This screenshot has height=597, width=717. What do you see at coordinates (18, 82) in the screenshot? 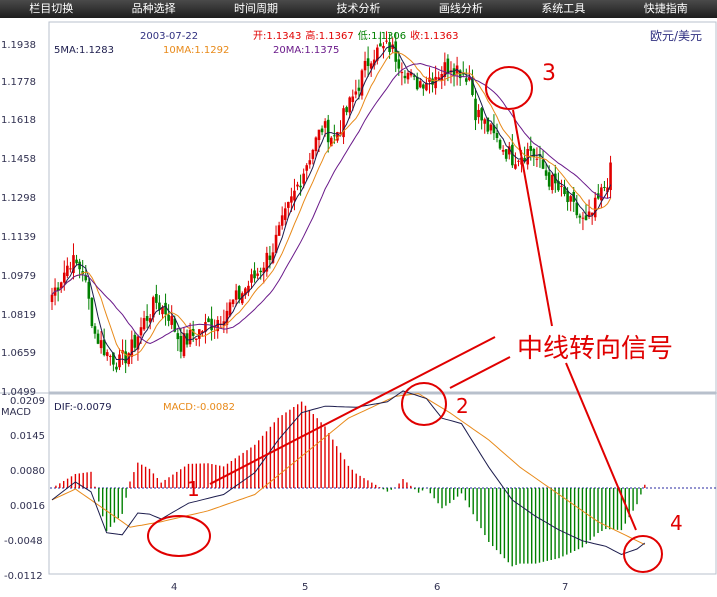
I see `price-tick: 1.1778` at bounding box center [18, 82].